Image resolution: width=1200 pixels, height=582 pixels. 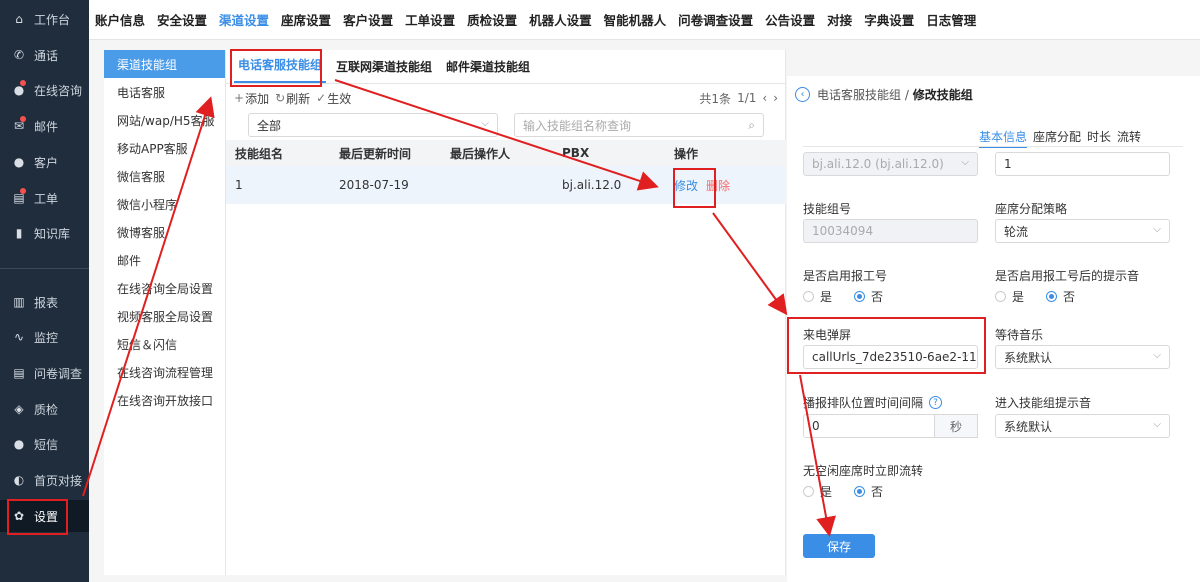 What do you see at coordinates (280, 69) in the screenshot?
I see `tab-phone-skill-group: 电话客服技能组` at bounding box center [280, 69].